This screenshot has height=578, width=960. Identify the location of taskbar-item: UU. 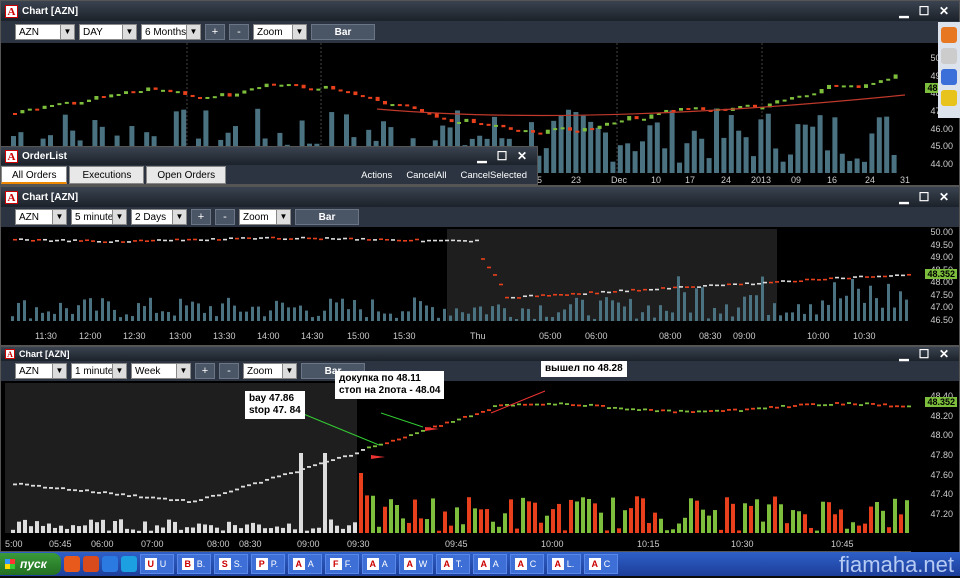
(156, 564).